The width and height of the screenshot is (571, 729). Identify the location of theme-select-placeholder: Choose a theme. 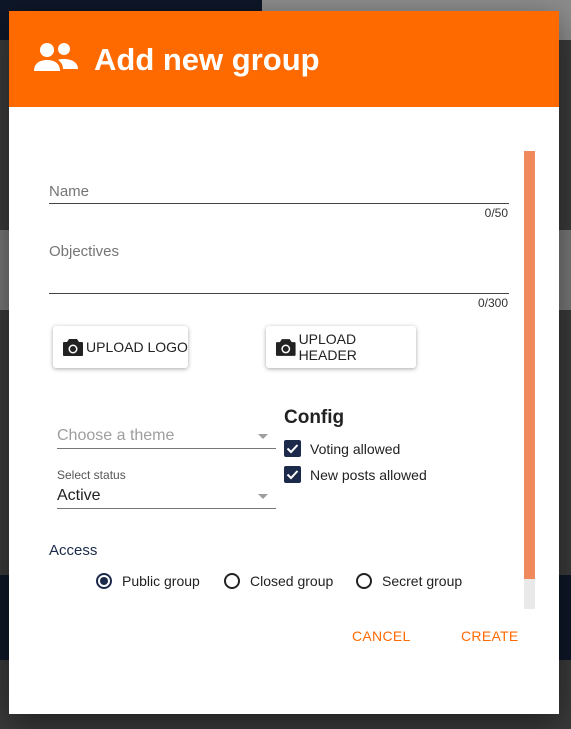
(116, 435).